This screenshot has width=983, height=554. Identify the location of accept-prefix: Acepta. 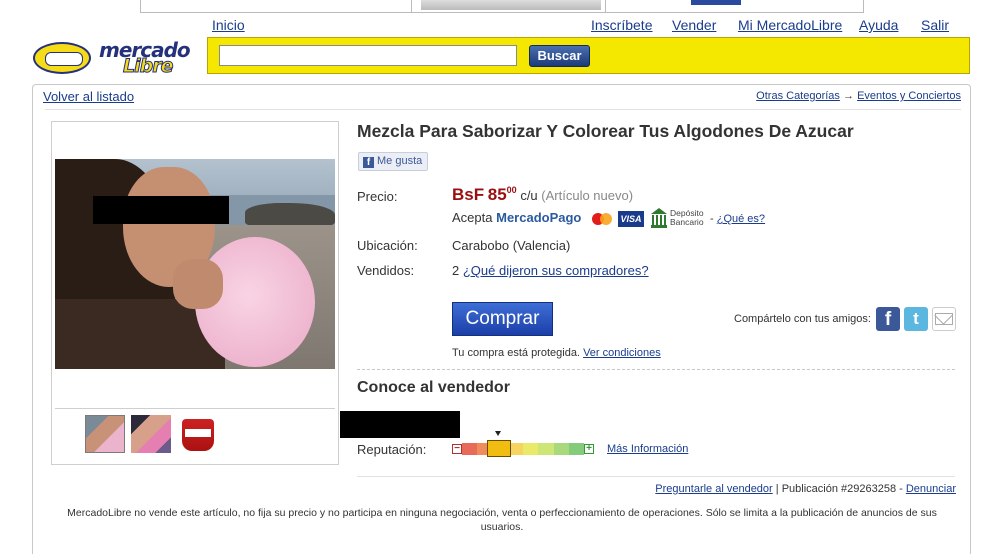
(472, 217).